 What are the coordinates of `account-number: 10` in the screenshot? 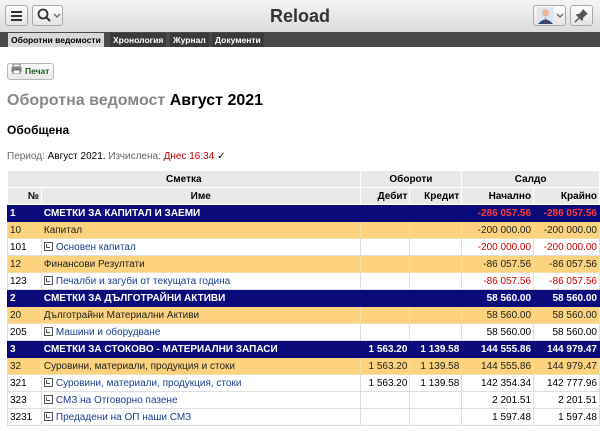 It's located at (24, 230).